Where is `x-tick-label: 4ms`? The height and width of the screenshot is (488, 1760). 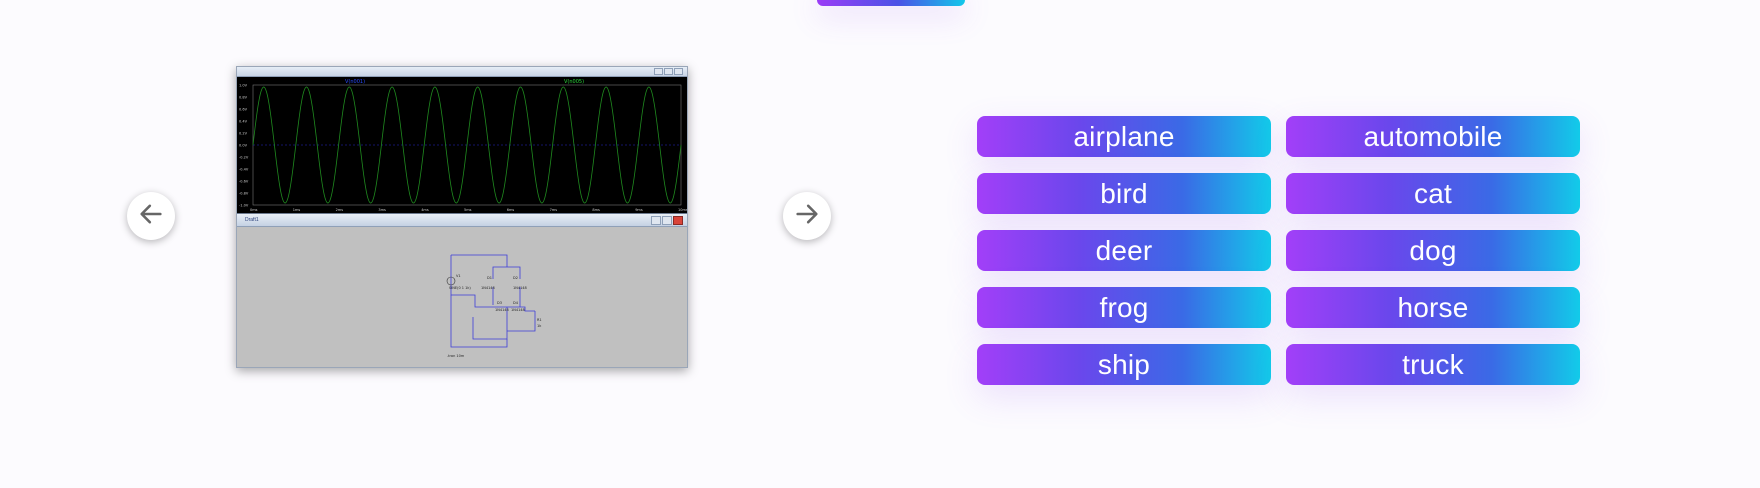
x-tick-label: 4ms is located at coordinates (425, 210).